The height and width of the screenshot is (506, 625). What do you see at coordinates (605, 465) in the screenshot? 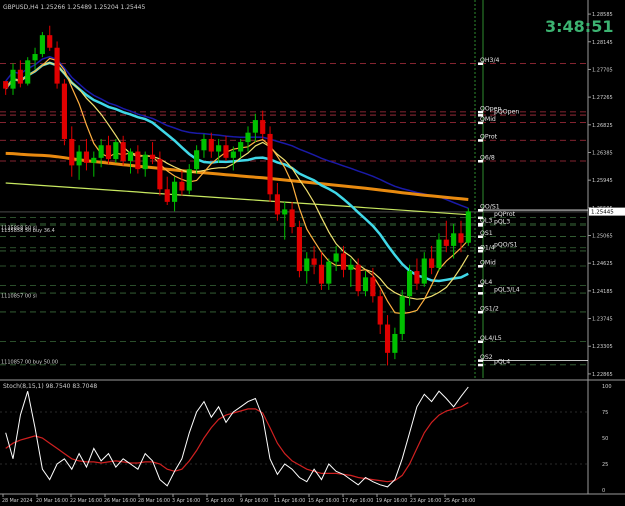
I see `stoch-tick-label: 25` at bounding box center [605, 465].